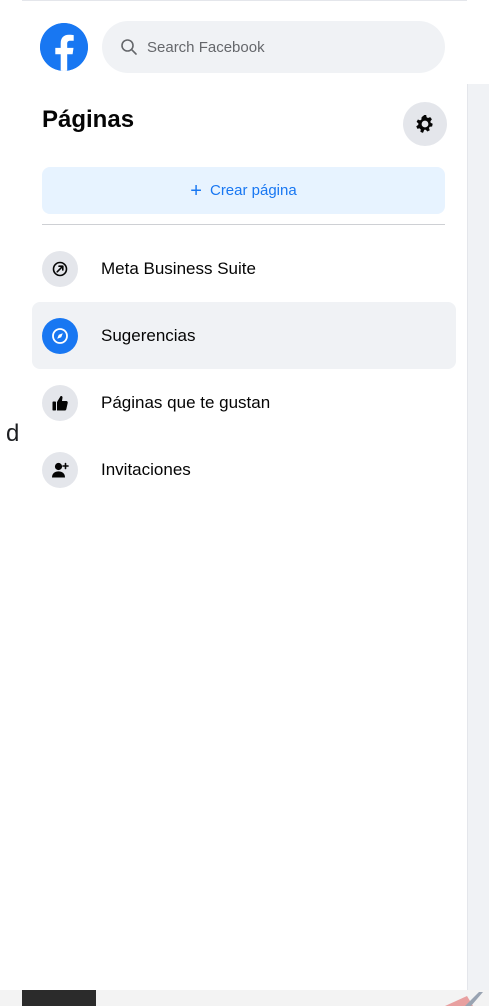 This screenshot has height=1006, width=489. I want to click on sidebar-item-suggestions: Sugerencias, so click(244, 335).